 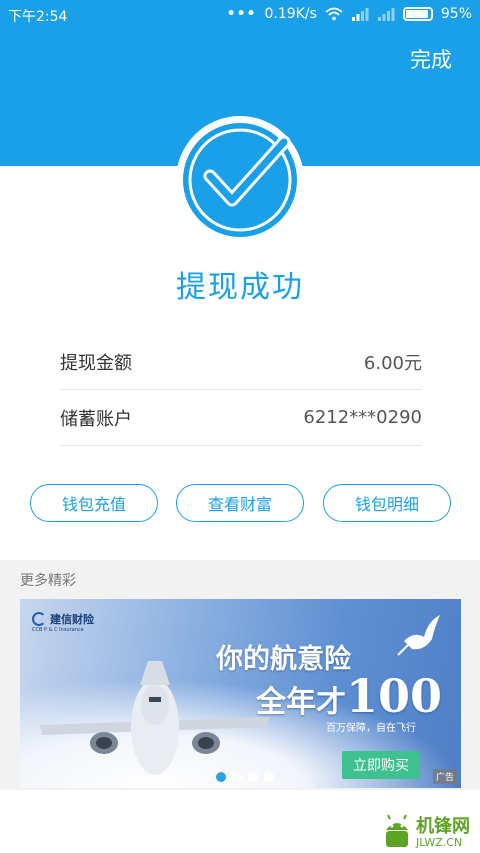 I want to click on ad-badge: 广告, so click(x=444, y=776).